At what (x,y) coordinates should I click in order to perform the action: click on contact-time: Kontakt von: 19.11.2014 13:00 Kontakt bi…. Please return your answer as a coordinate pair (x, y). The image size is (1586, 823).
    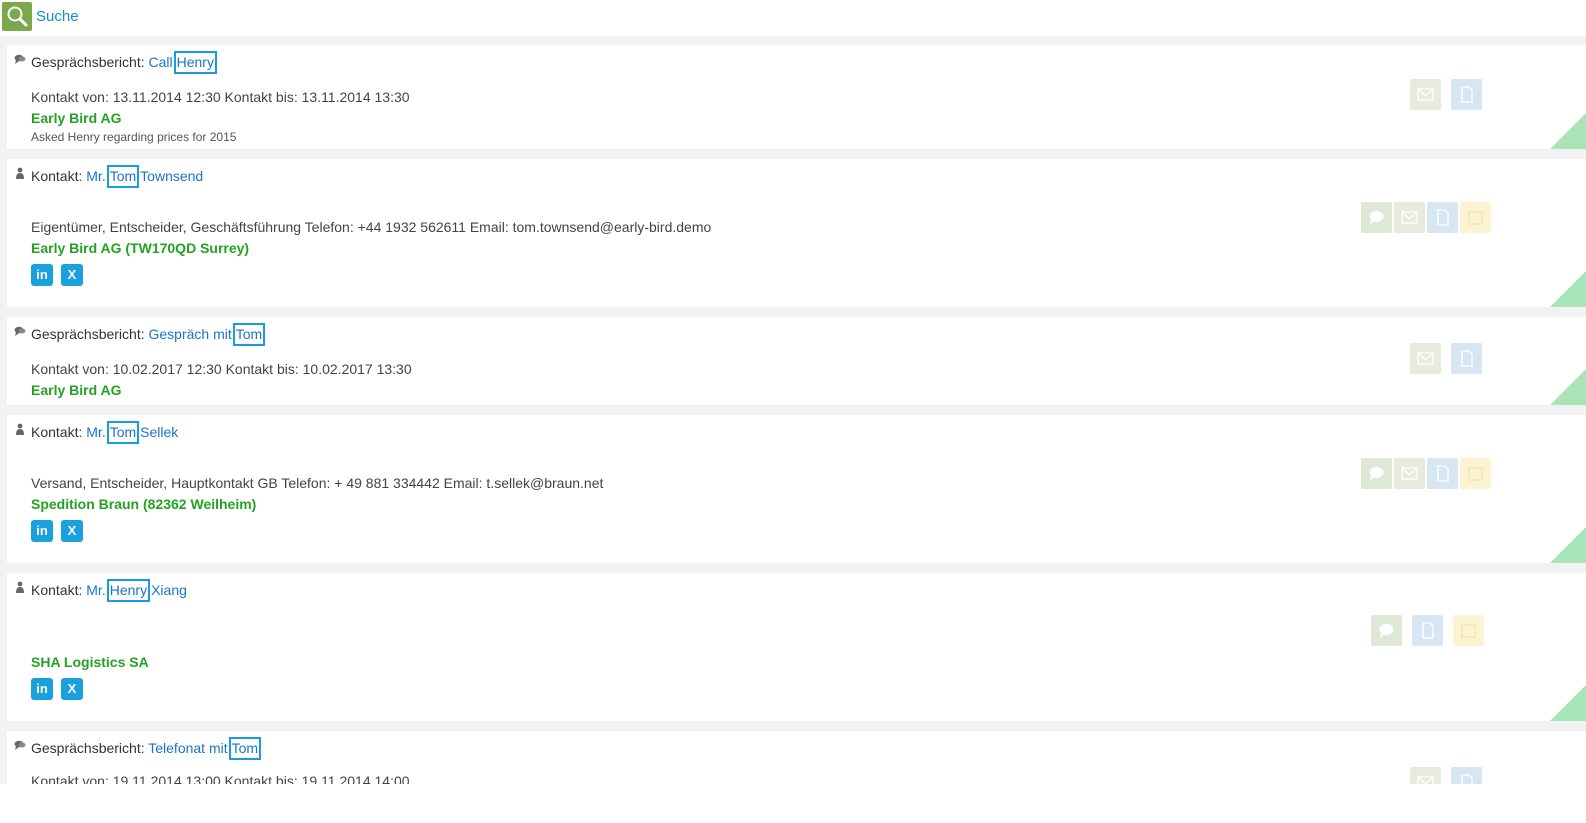
    Looking at the image, I should click on (220, 778).